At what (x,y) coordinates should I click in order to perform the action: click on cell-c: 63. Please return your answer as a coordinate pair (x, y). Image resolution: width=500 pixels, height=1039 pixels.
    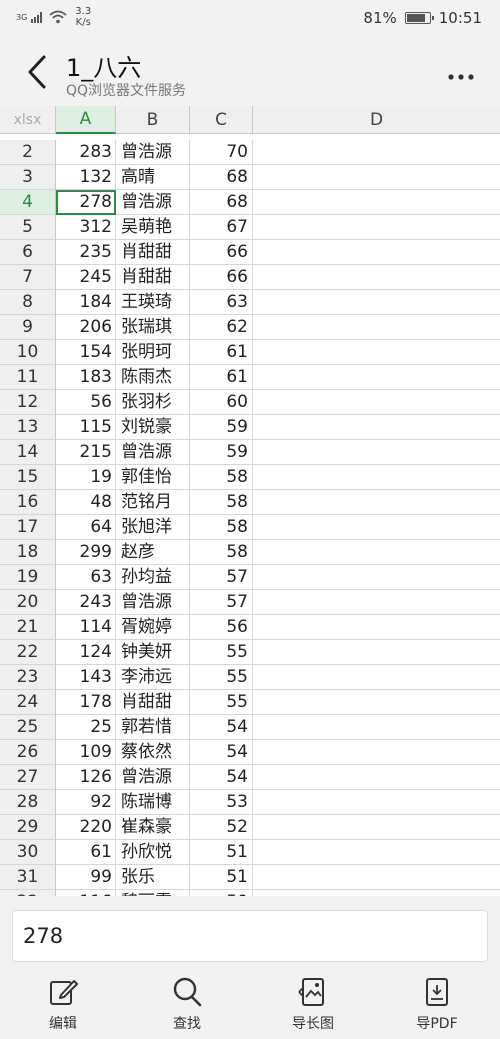
    Looking at the image, I should click on (221, 302).